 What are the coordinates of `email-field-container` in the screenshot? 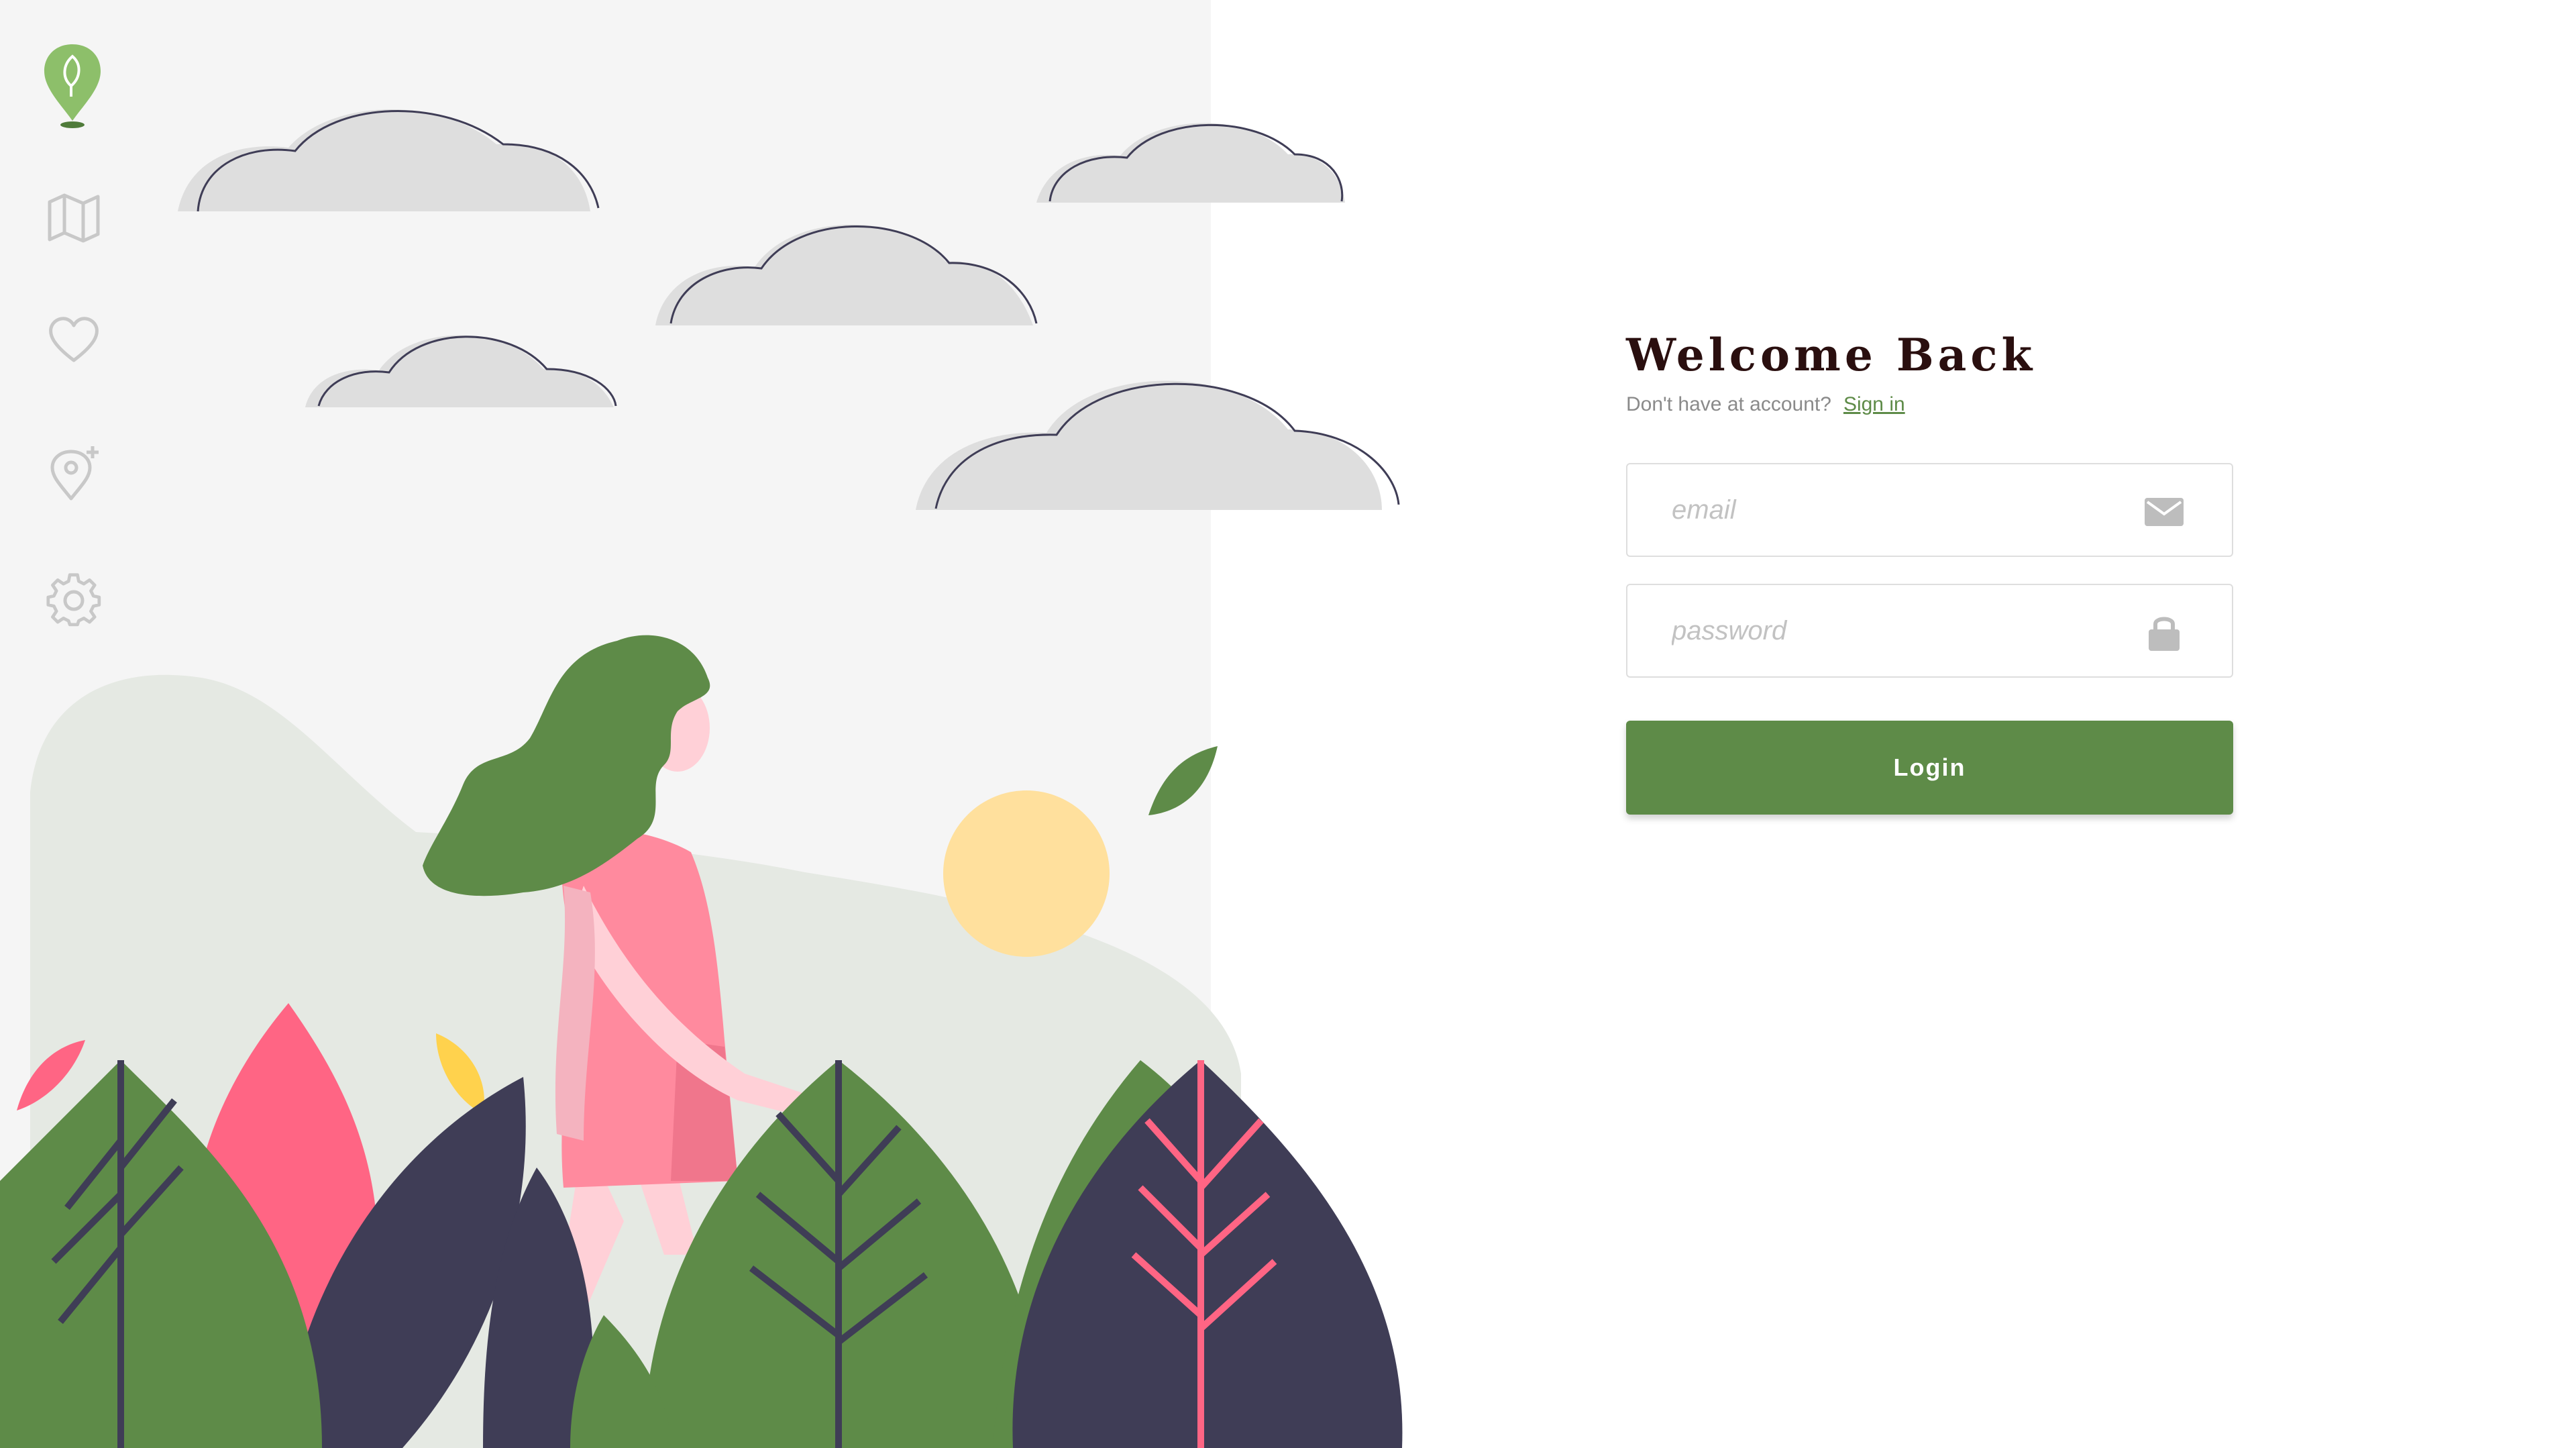 It's located at (1929, 510).